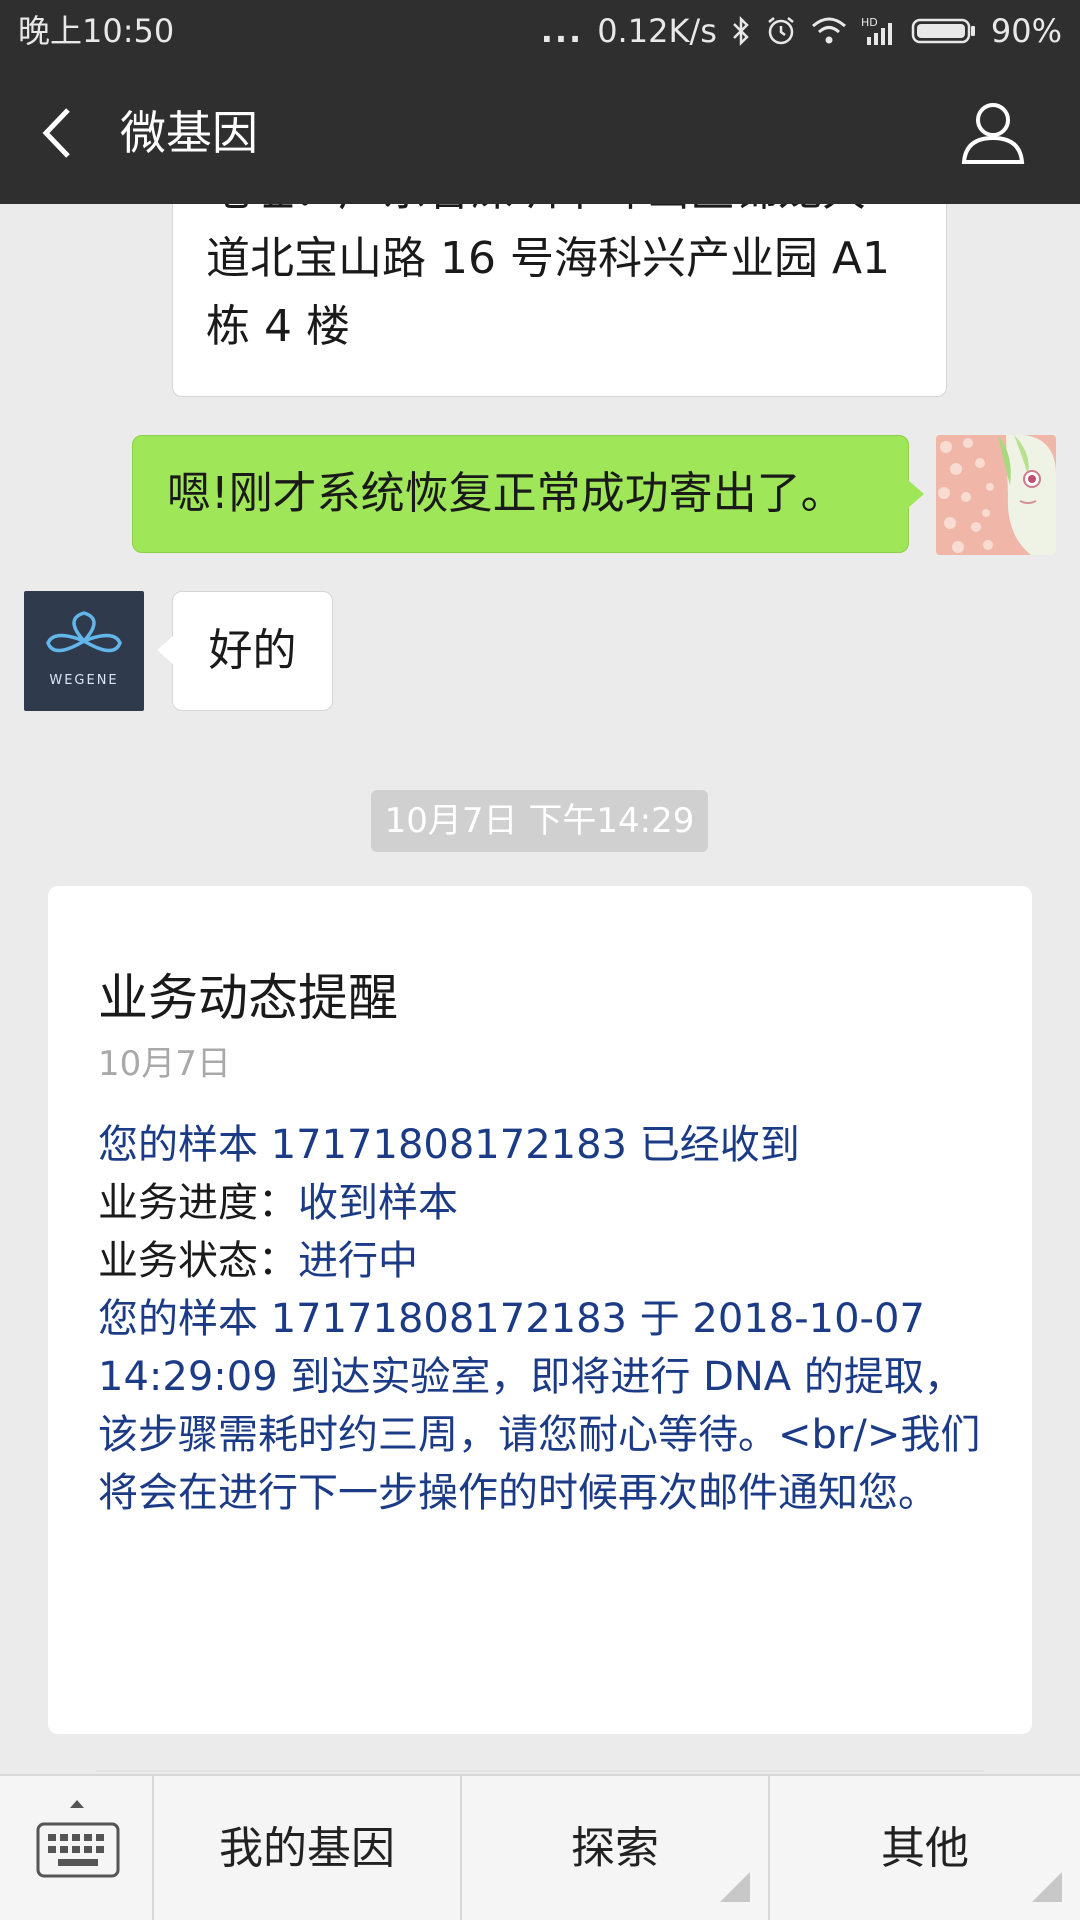  I want to click on keyboard-toggle-button, so click(77, 1848).